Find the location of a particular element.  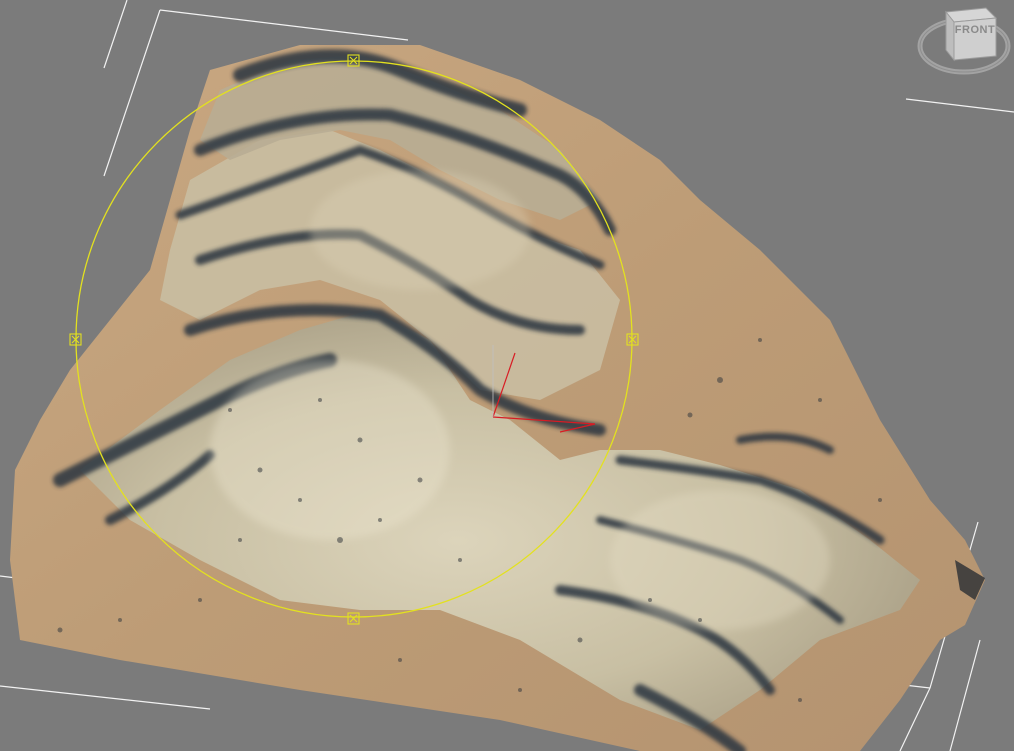

viewcube-icon: FRONT is located at coordinates (964, 40).